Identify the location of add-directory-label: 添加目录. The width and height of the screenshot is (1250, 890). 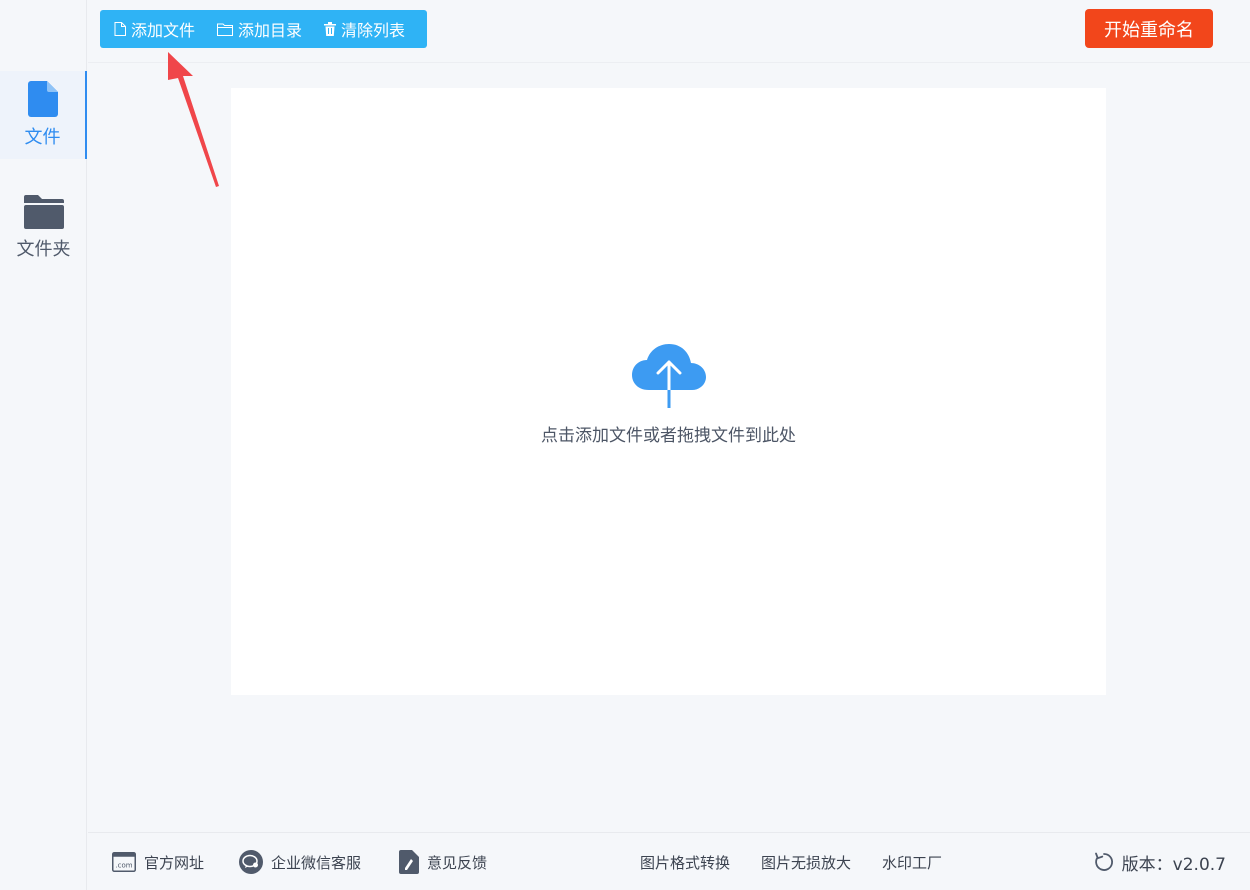
(270, 30).